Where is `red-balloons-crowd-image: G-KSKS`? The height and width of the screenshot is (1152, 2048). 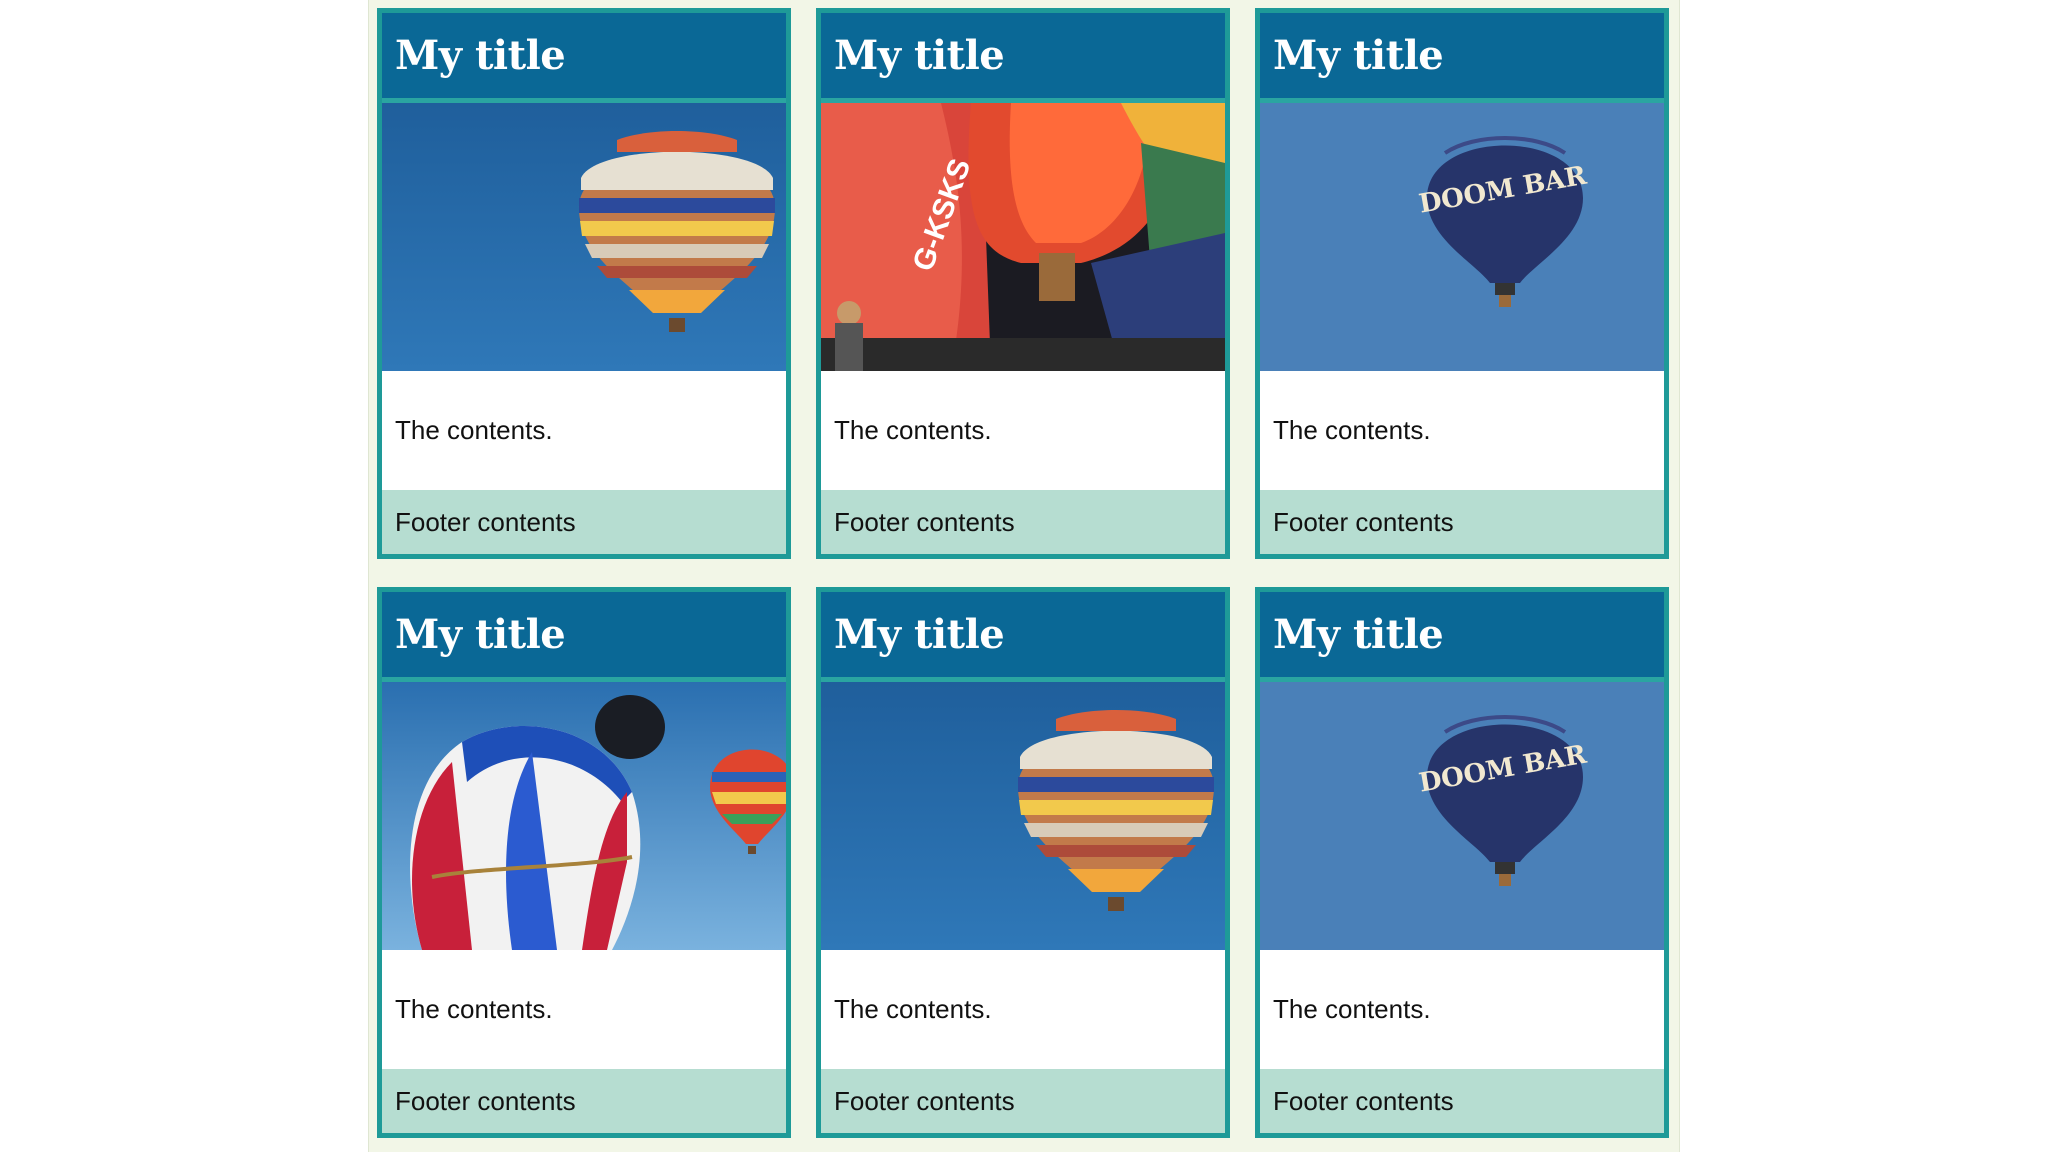 red-balloons-crowd-image: G-KSKS is located at coordinates (1023, 237).